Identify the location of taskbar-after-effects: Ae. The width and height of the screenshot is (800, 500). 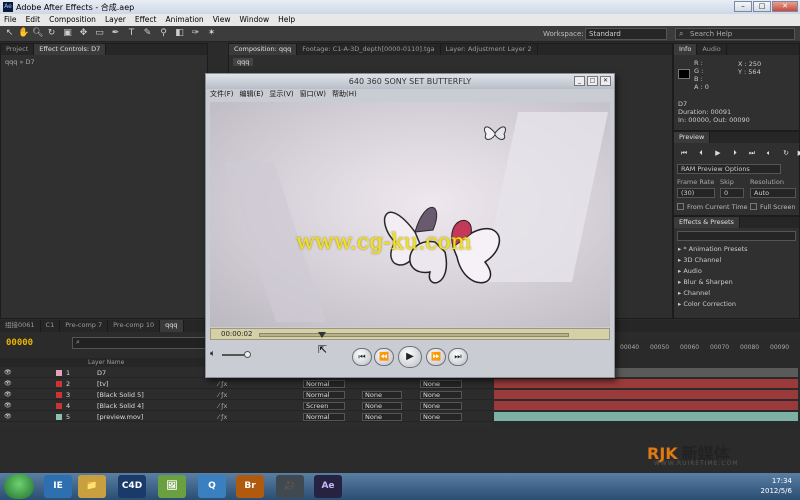
(328, 486).